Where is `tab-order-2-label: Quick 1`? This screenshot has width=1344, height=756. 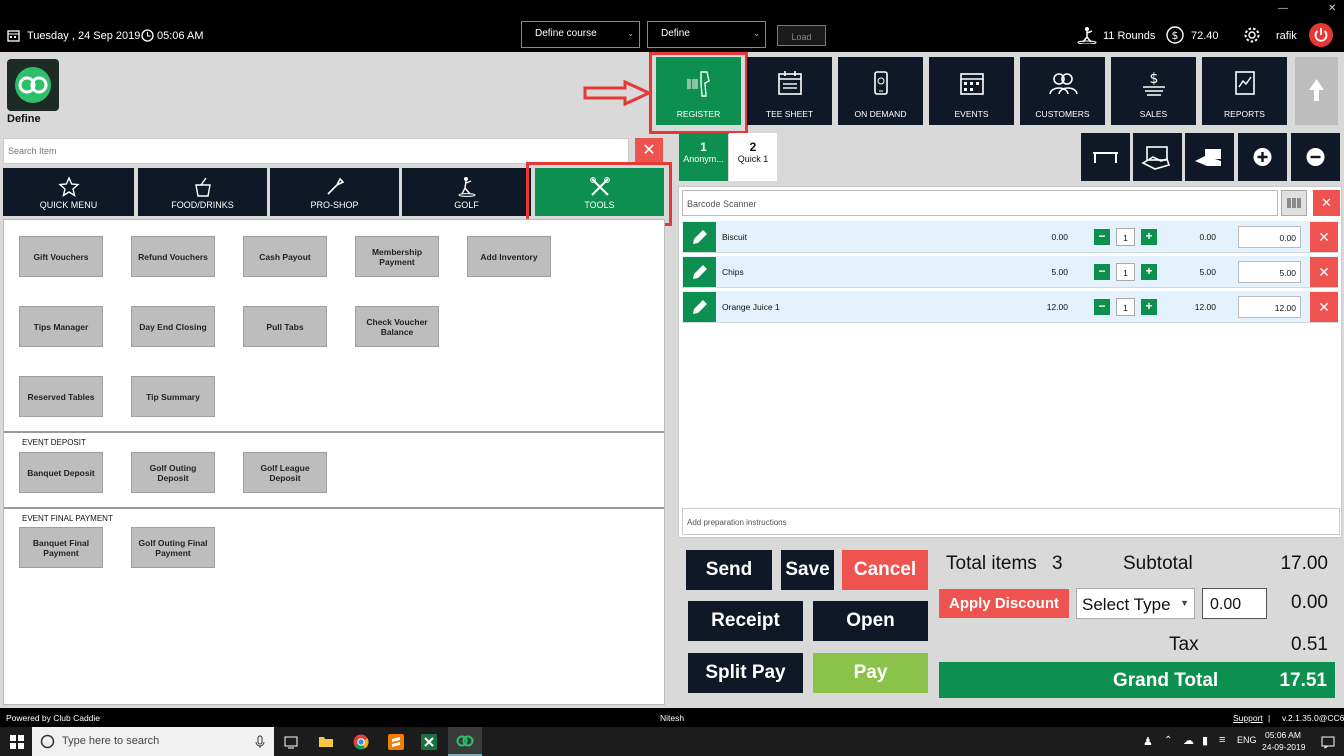 tab-order-2-label: Quick 1 is located at coordinates (753, 159).